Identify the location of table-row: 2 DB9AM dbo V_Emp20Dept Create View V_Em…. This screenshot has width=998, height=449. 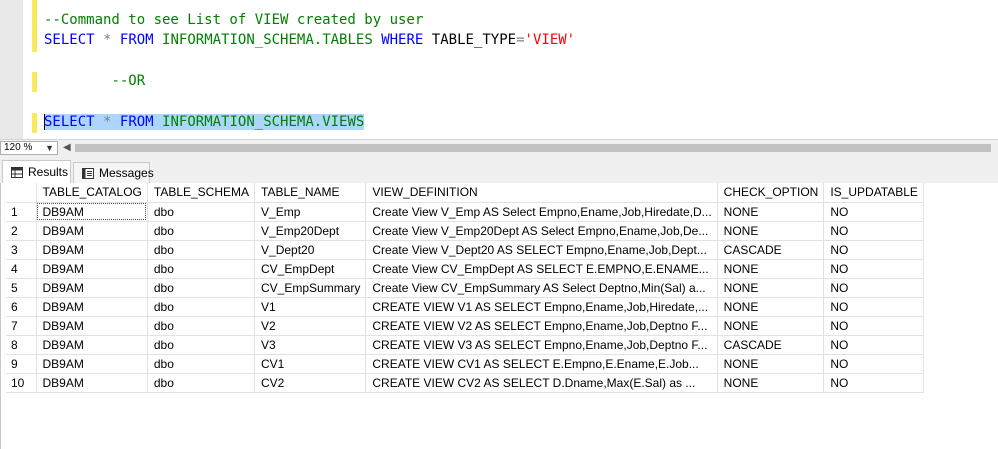
(465, 231).